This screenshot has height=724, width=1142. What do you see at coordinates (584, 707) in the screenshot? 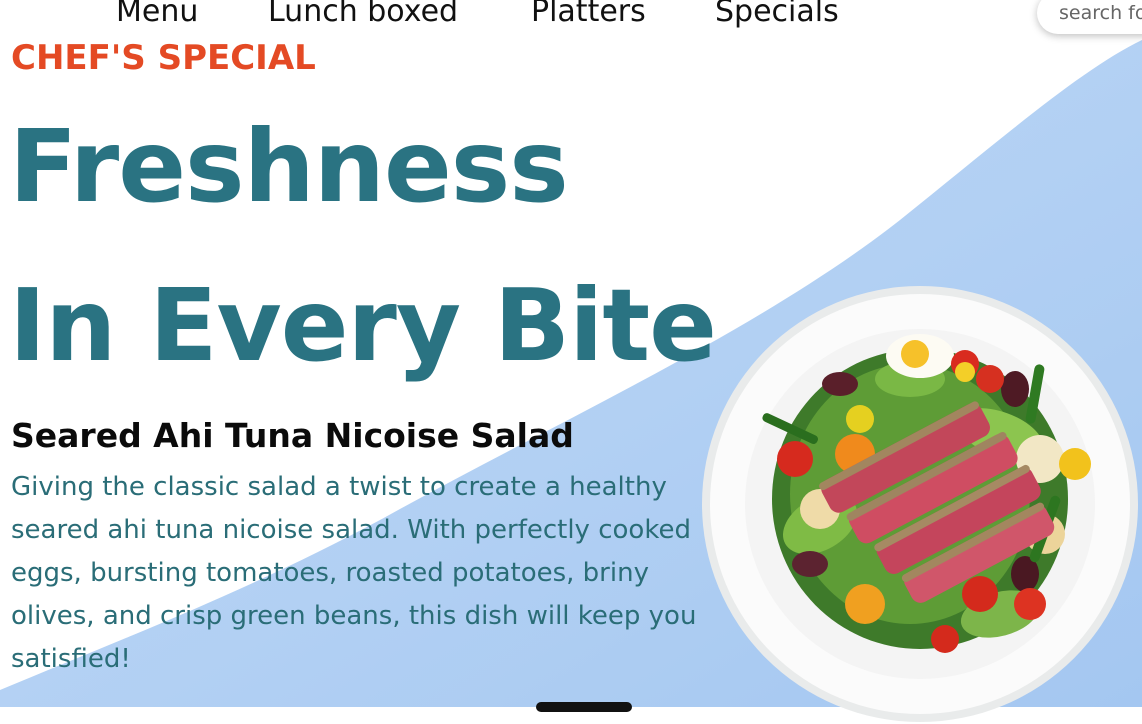
I see `scroll-indicator` at bounding box center [584, 707].